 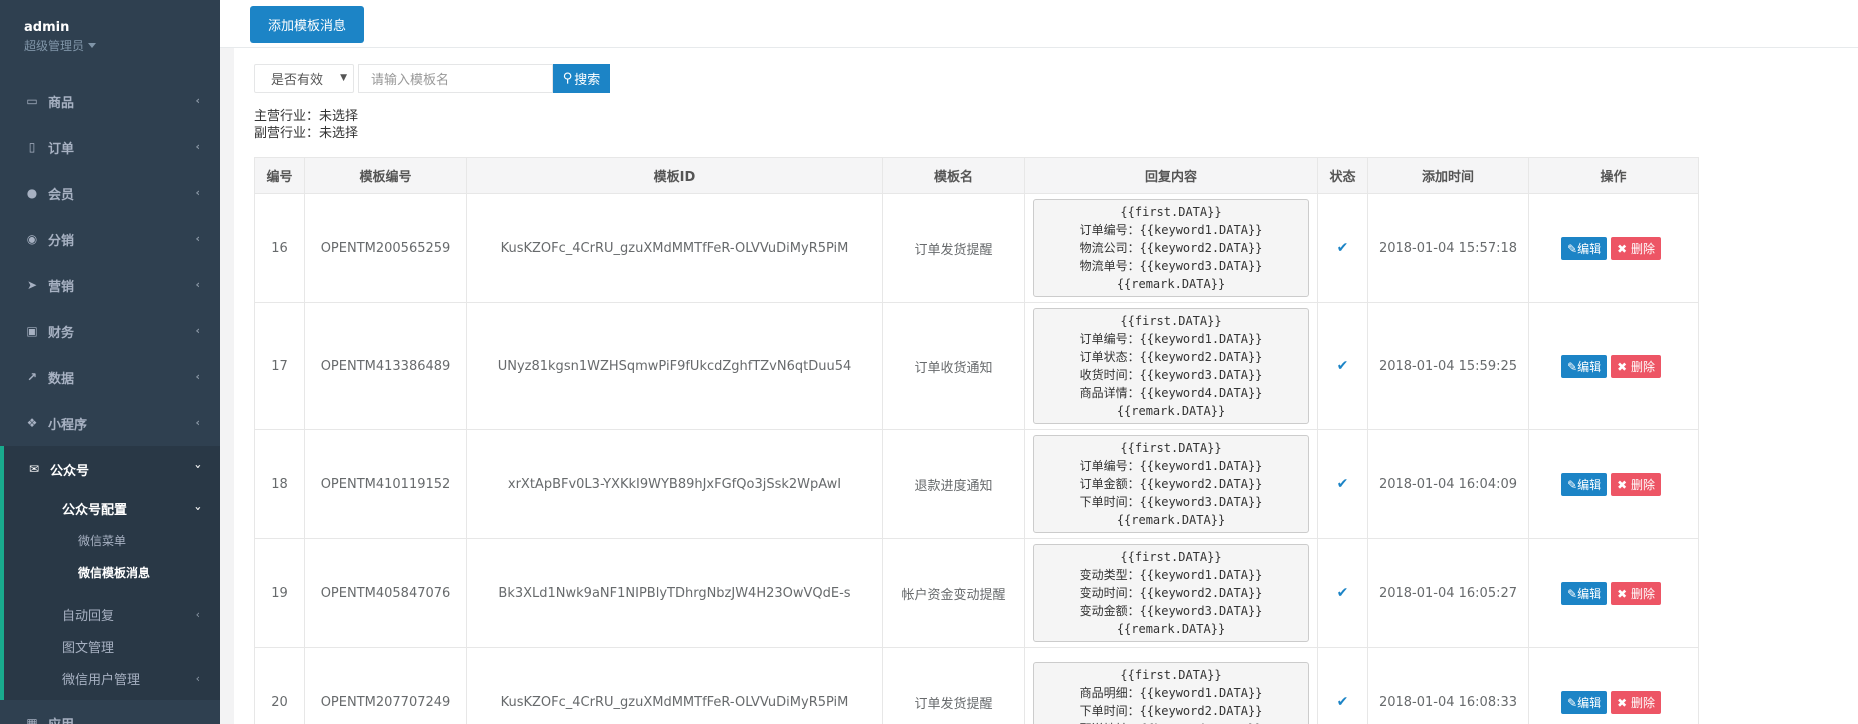 What do you see at coordinates (61, 195) in the screenshot?
I see `sidebar-item-label: 会员` at bounding box center [61, 195].